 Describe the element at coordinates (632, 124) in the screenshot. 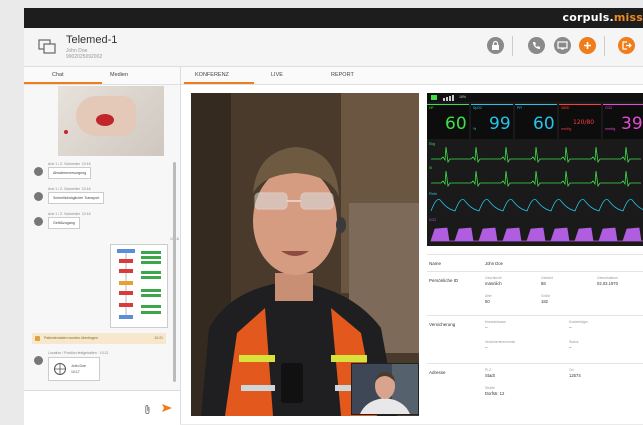

I see `vital-value: 39` at that location.